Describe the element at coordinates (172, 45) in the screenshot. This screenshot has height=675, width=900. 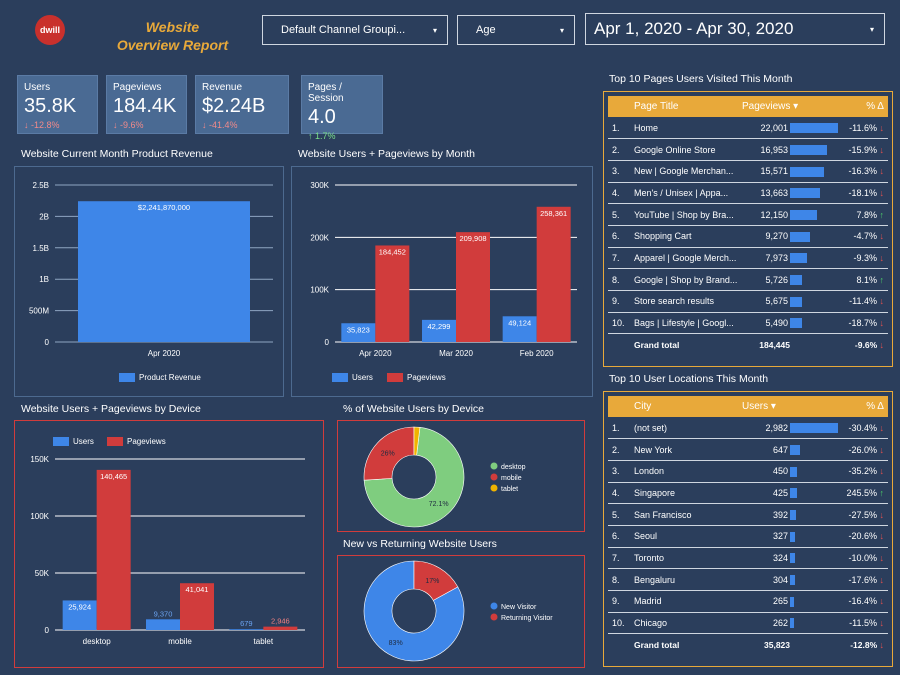
I see `report-title-line2: Overview Report` at that location.